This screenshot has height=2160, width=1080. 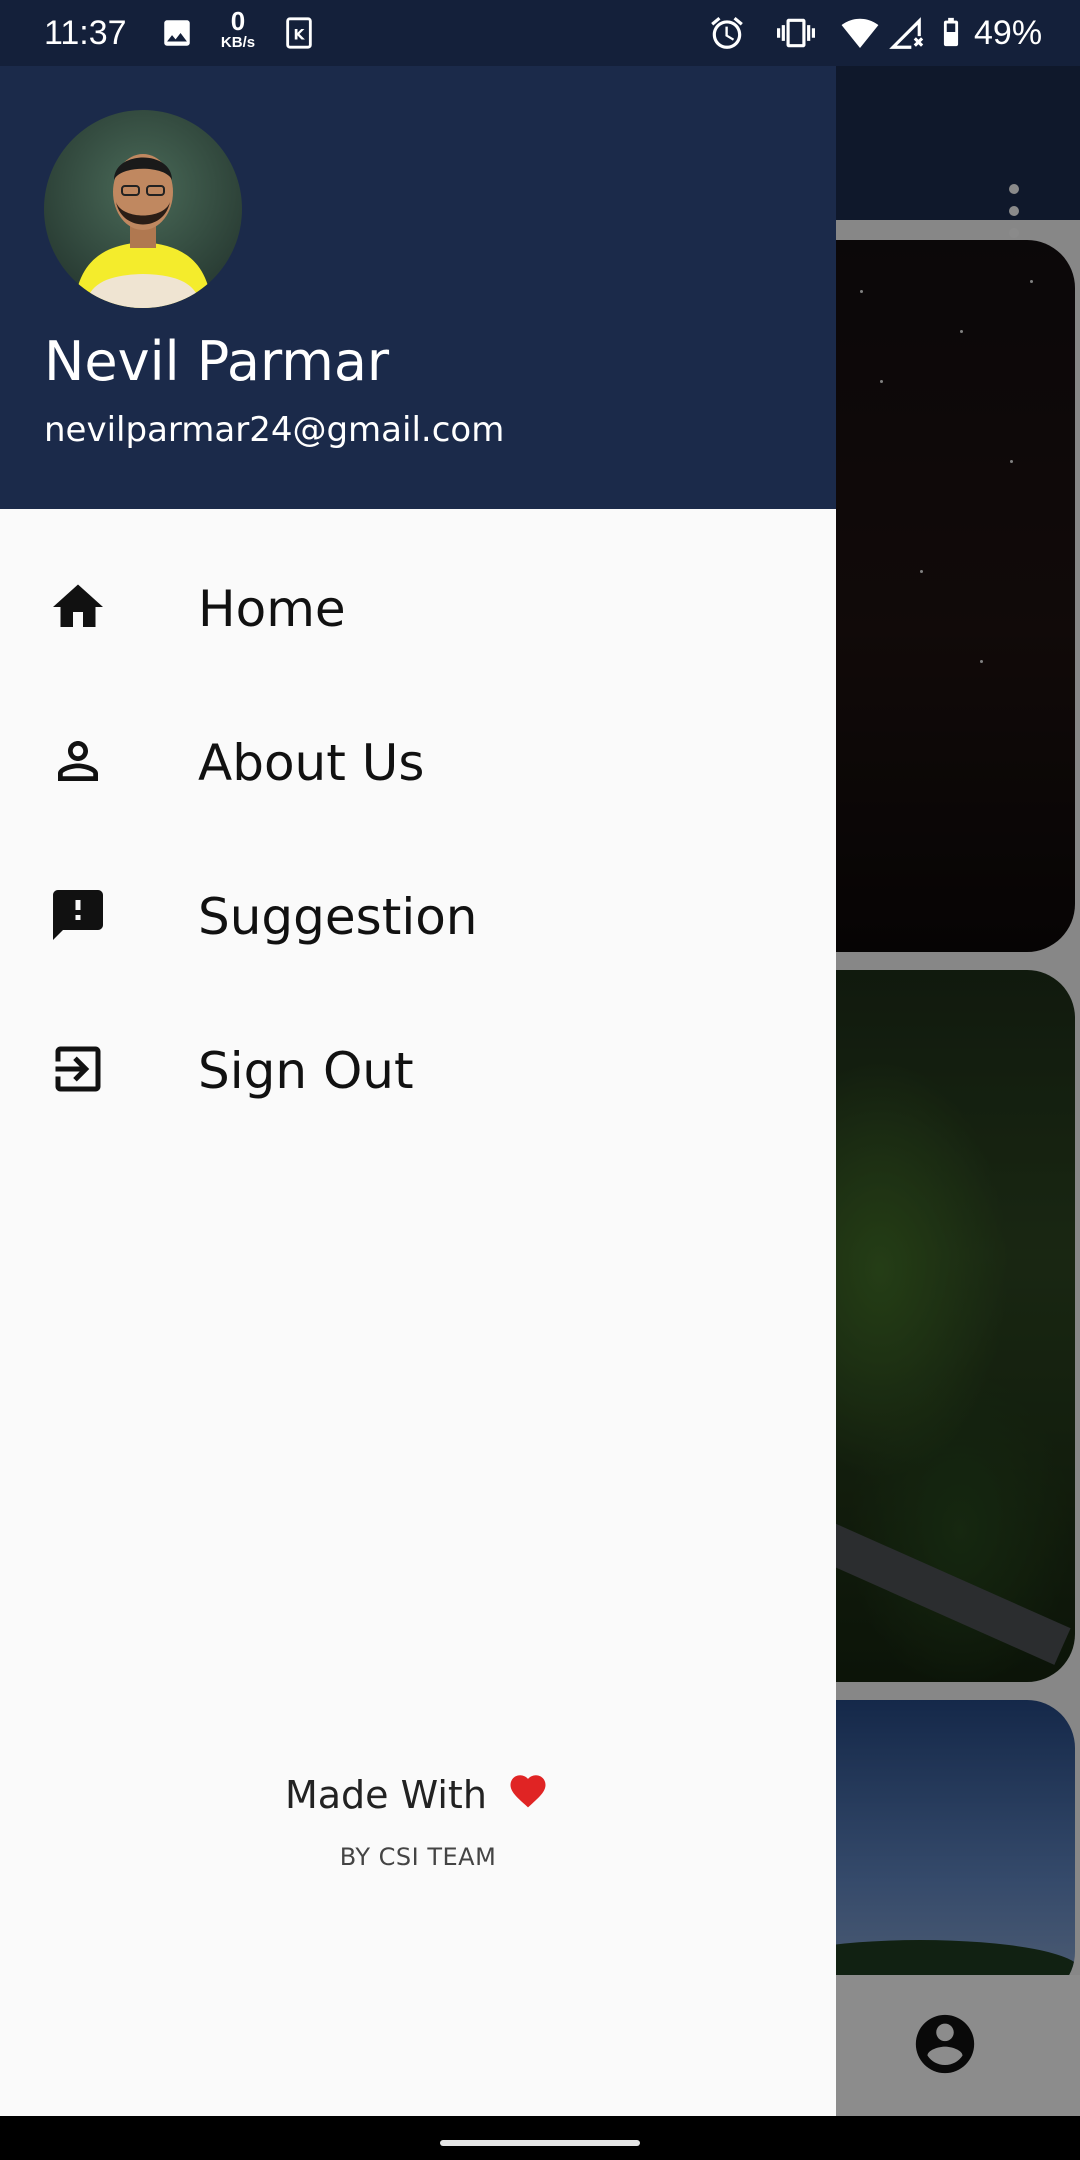 I want to click on data-speed-unit: KB/s, so click(x=238, y=42).